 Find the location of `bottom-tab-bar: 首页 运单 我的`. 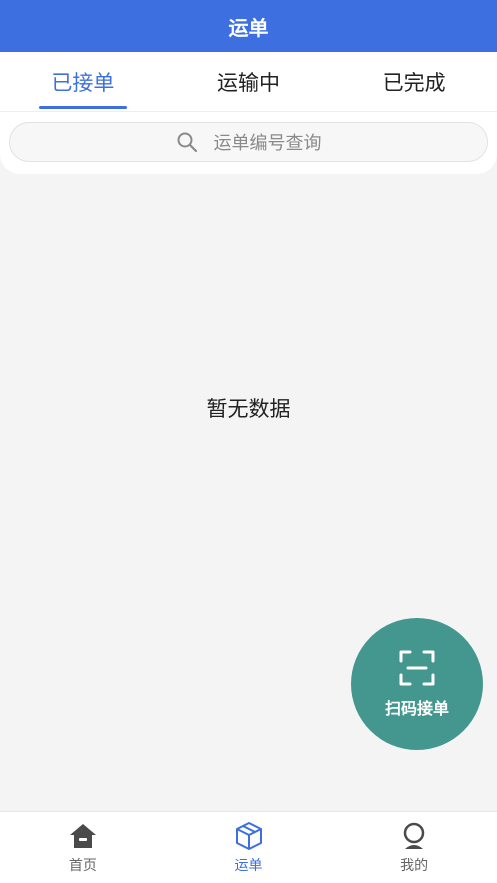

bottom-tab-bar: 首页 运单 我的 is located at coordinates (248, 847).